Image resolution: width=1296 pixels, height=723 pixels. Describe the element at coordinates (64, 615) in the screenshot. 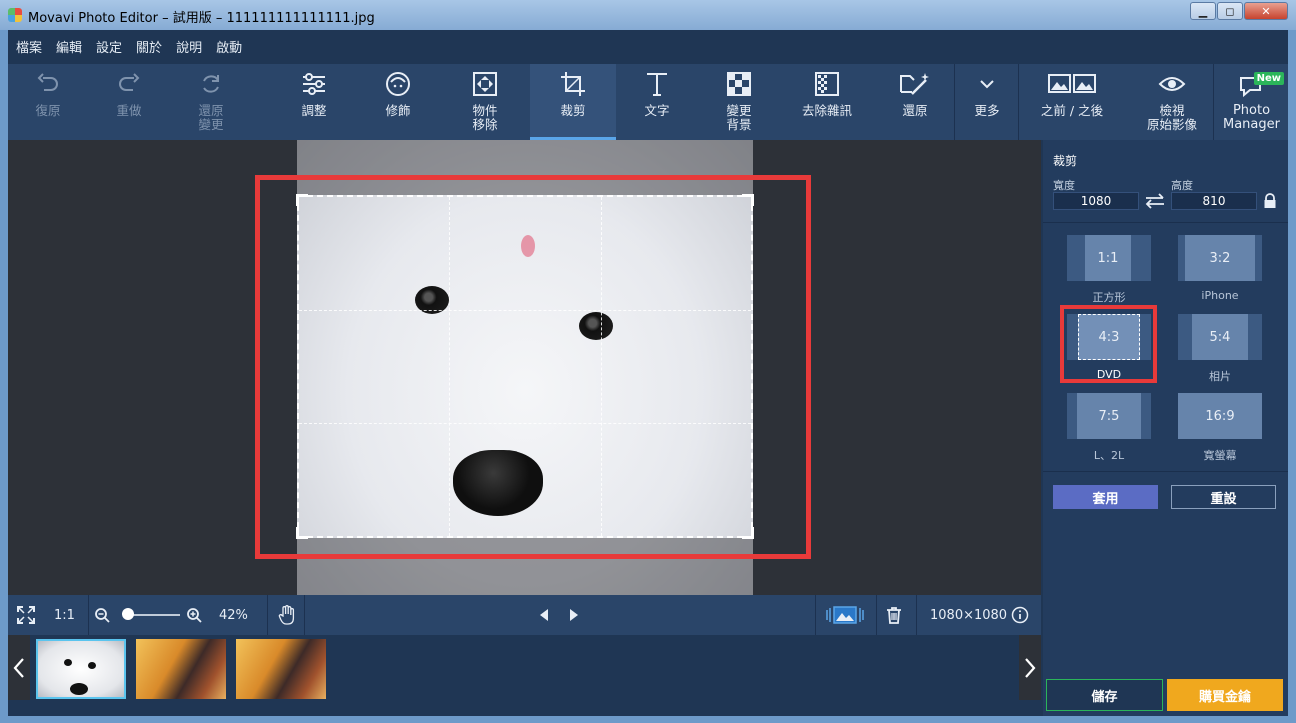

I see `zoom-1-1-button: 1:1` at that location.